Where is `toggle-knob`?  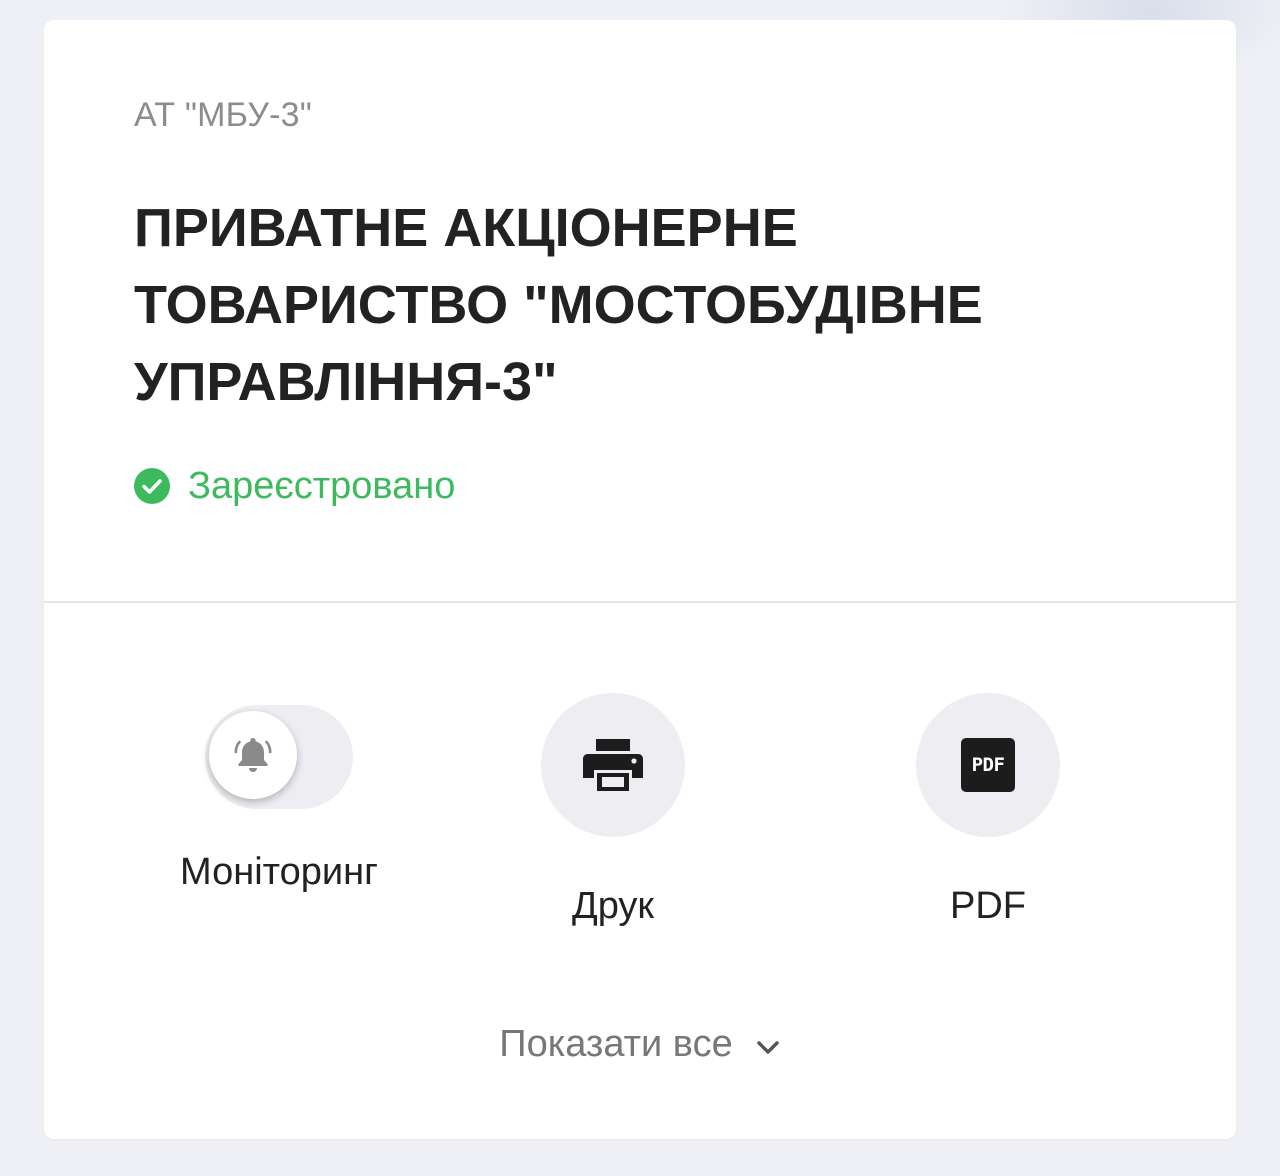 toggle-knob is located at coordinates (252, 755).